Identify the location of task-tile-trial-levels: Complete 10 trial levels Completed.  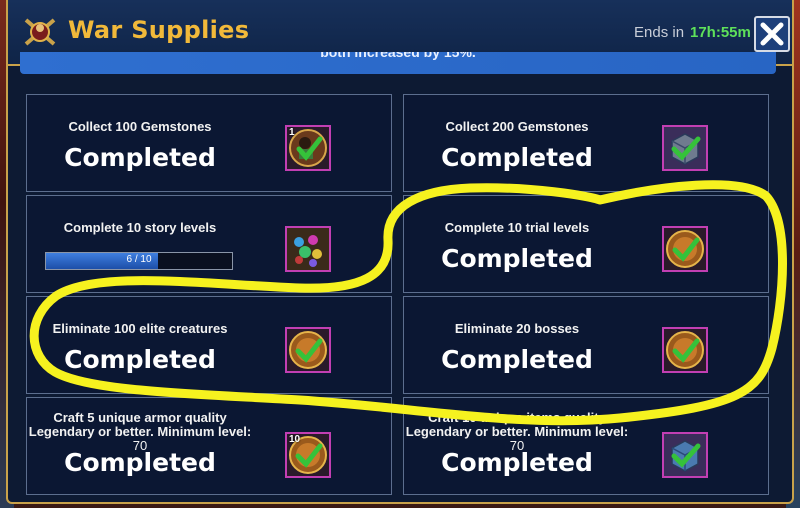
(586, 244).